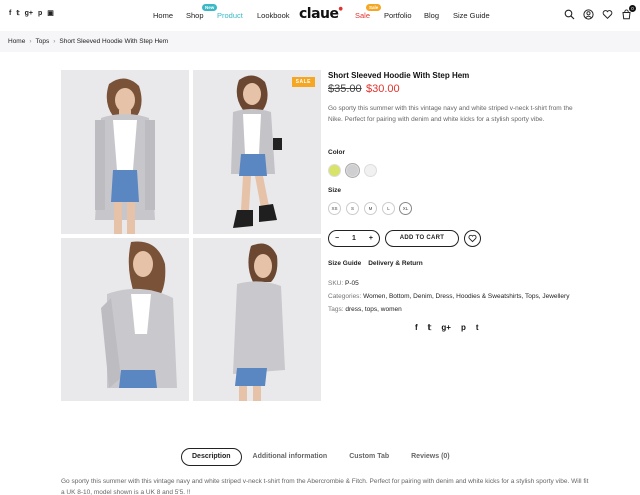 This screenshot has height=495, width=640. Describe the element at coordinates (336, 152) in the screenshot. I see `color-label: Color` at that location.